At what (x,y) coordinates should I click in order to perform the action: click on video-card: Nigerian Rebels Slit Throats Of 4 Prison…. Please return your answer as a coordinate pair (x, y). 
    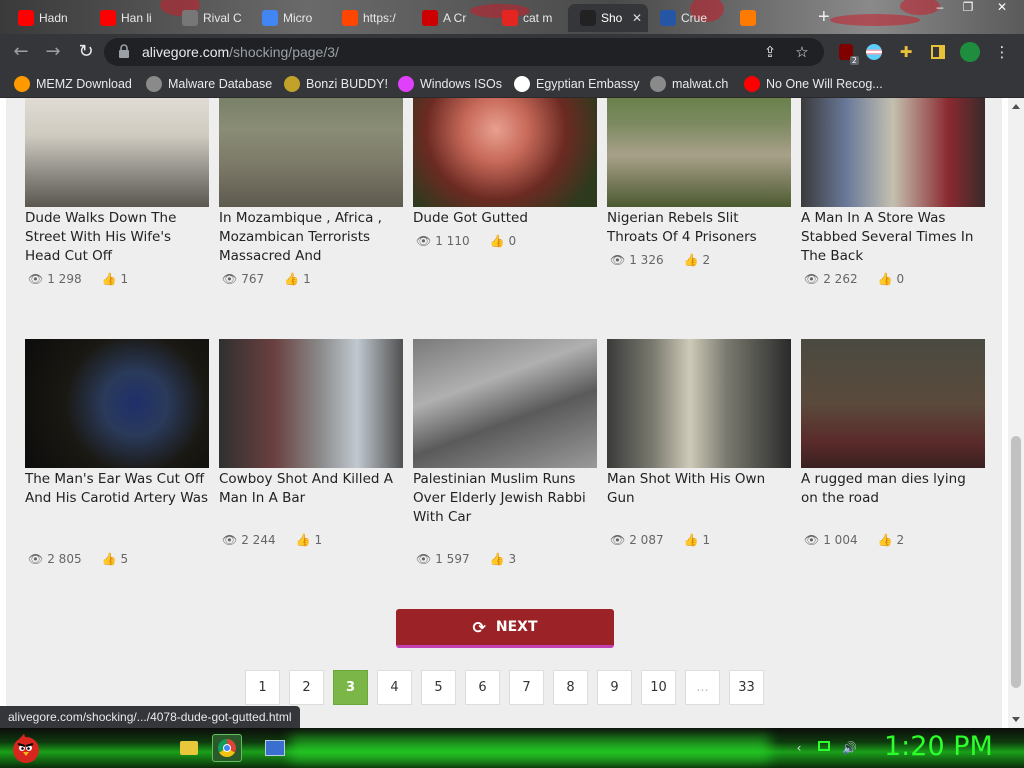
    Looking at the image, I should click on (699, 182).